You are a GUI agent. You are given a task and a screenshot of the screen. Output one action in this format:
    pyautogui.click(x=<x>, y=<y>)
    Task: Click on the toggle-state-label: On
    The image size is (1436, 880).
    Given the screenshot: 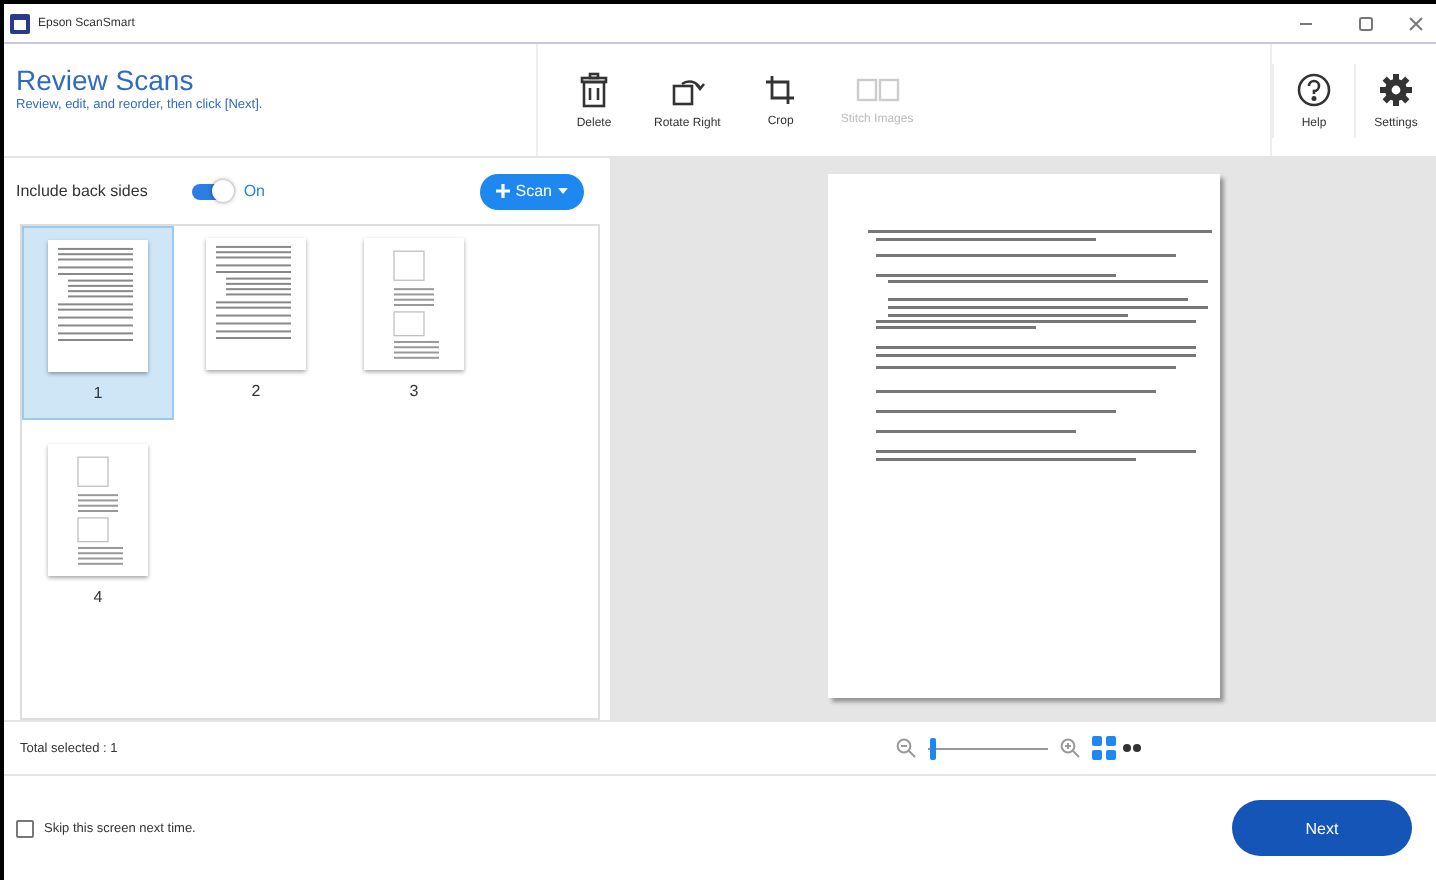 What is the action you would take?
    pyautogui.click(x=254, y=191)
    